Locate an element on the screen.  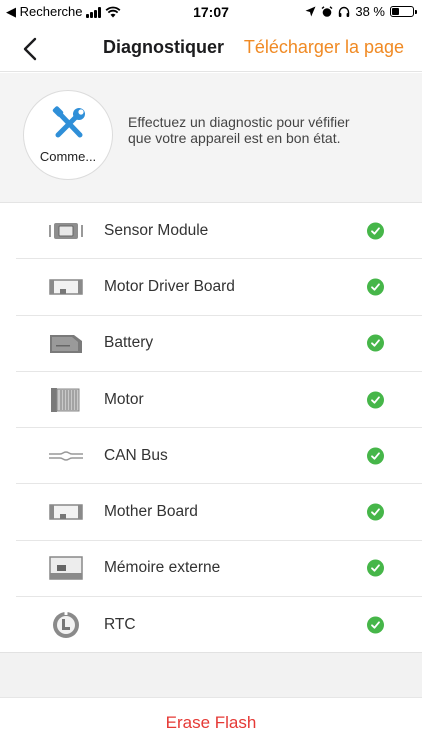
external-memory-icon is located at coordinates (66, 568).